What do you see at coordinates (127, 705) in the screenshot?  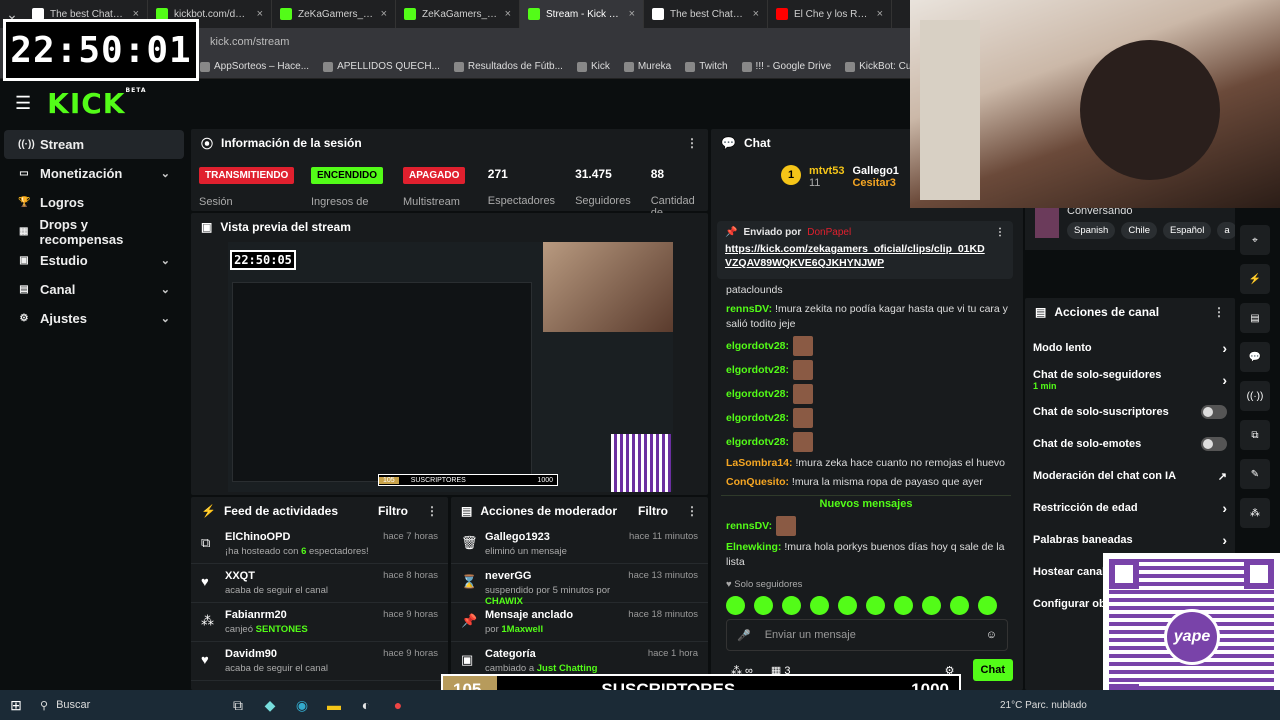 I see `taskbar-search: ⚲ Buscar` at bounding box center [127, 705].